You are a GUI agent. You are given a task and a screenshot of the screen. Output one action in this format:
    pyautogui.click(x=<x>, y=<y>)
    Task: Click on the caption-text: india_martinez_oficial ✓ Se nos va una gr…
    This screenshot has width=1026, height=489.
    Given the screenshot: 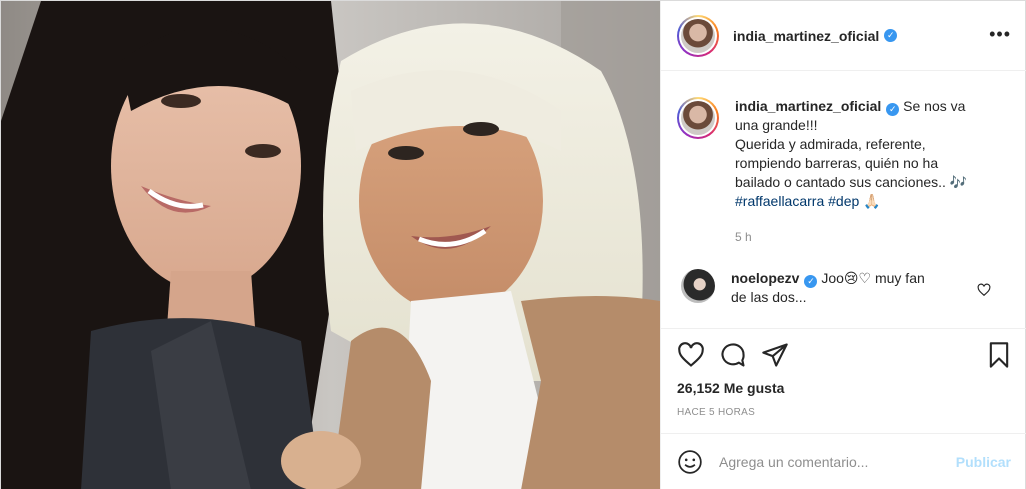 What is the action you would take?
    pyautogui.click(x=865, y=172)
    